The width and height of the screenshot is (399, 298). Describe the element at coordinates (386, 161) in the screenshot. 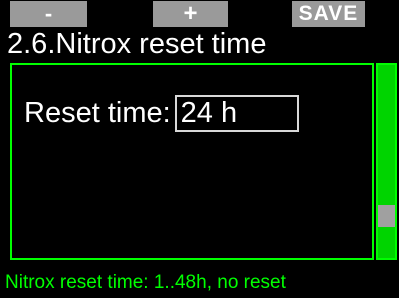

I see `scrollbar` at that location.